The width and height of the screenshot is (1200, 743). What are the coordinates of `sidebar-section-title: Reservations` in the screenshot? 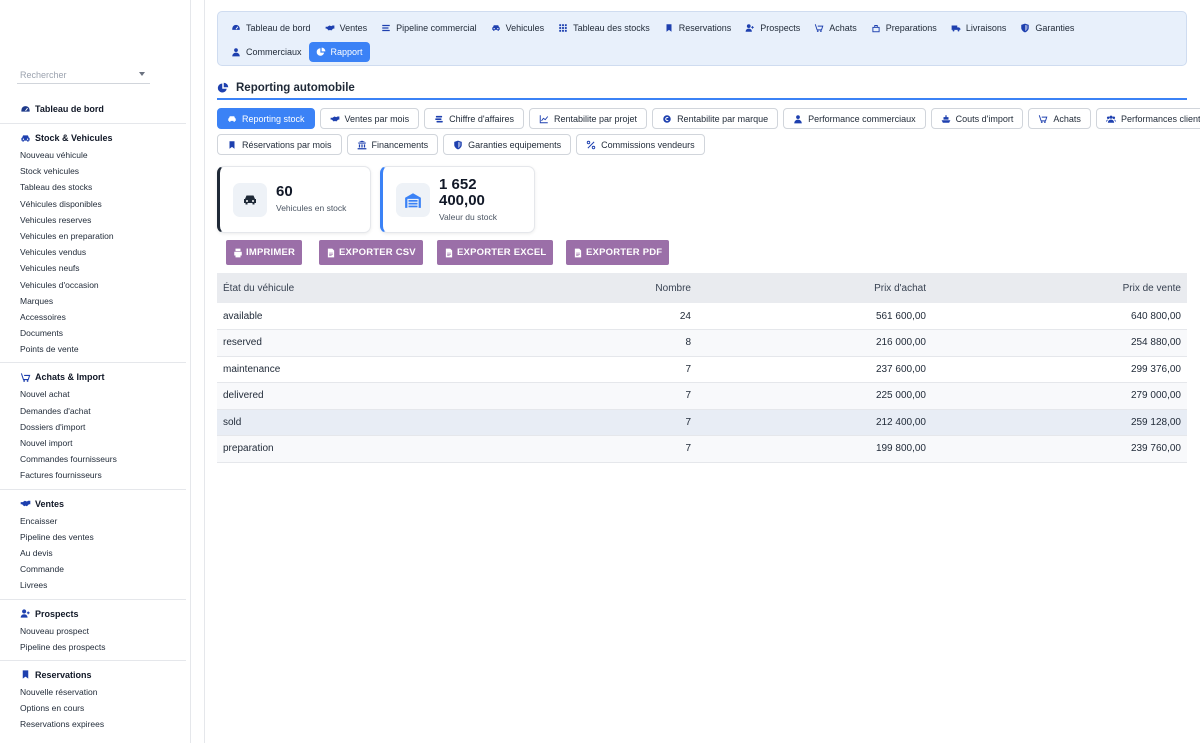 It's located at (93, 675).